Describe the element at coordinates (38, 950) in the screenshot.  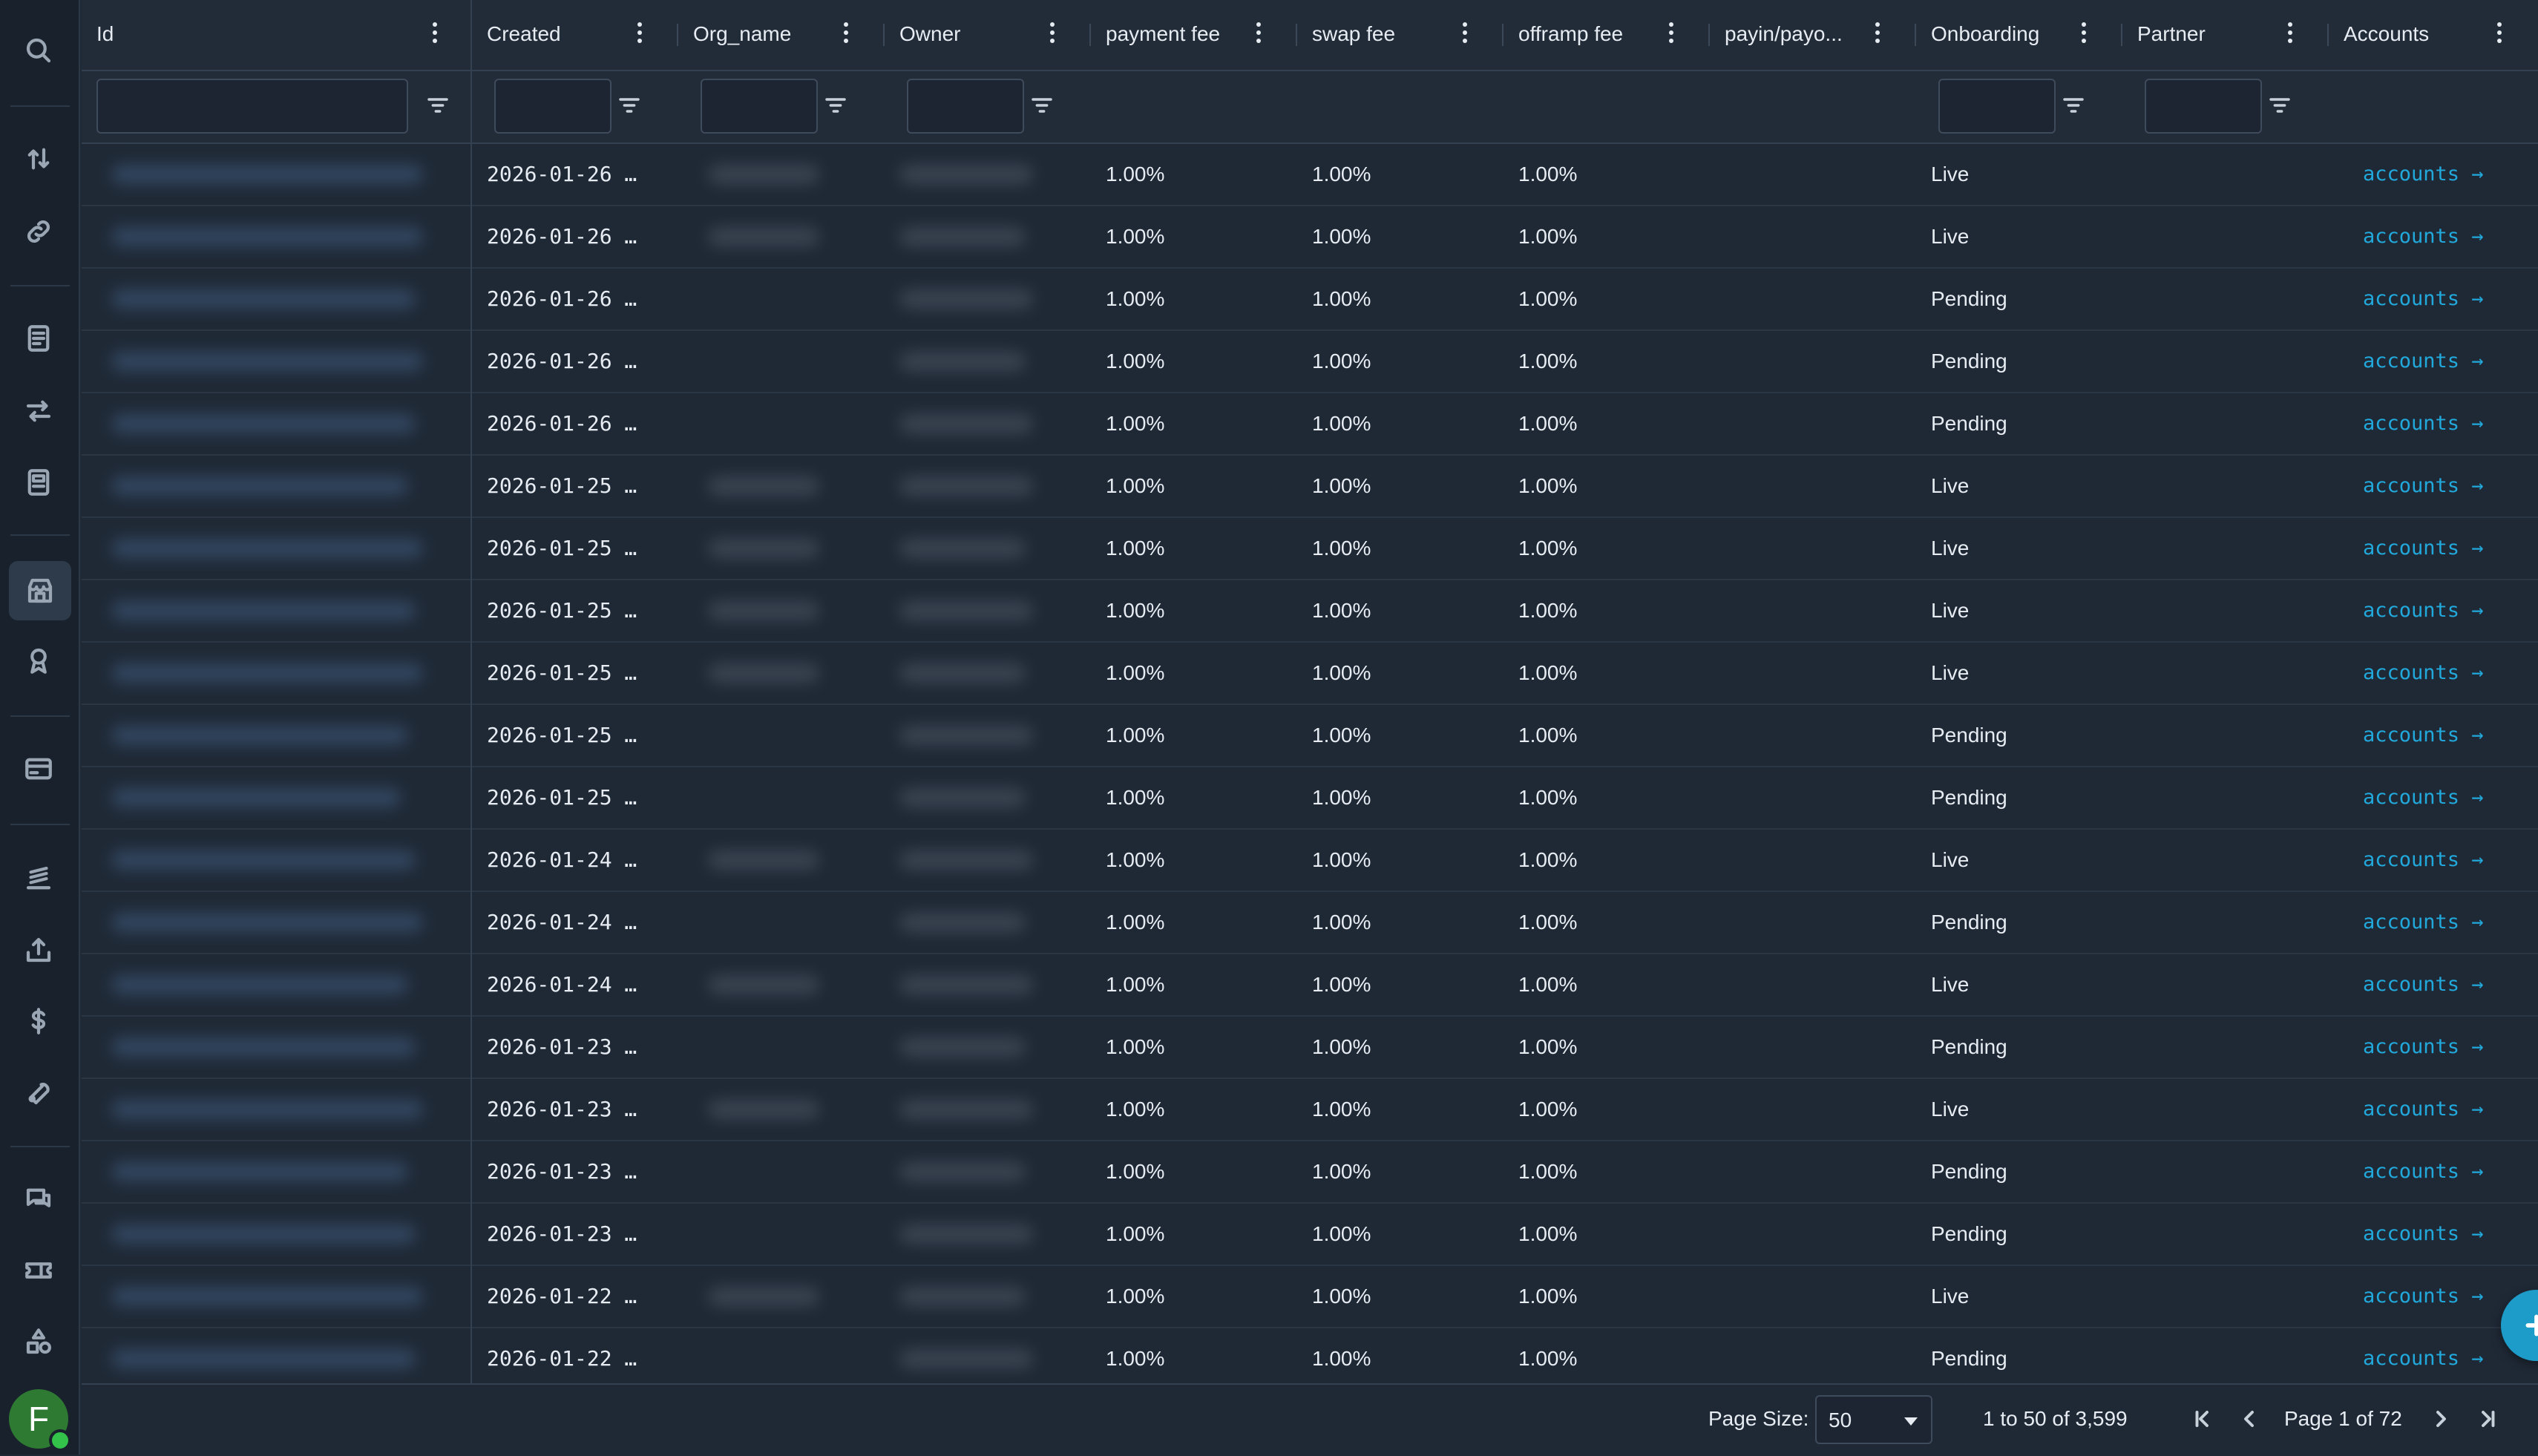
I see `upload-icon` at that location.